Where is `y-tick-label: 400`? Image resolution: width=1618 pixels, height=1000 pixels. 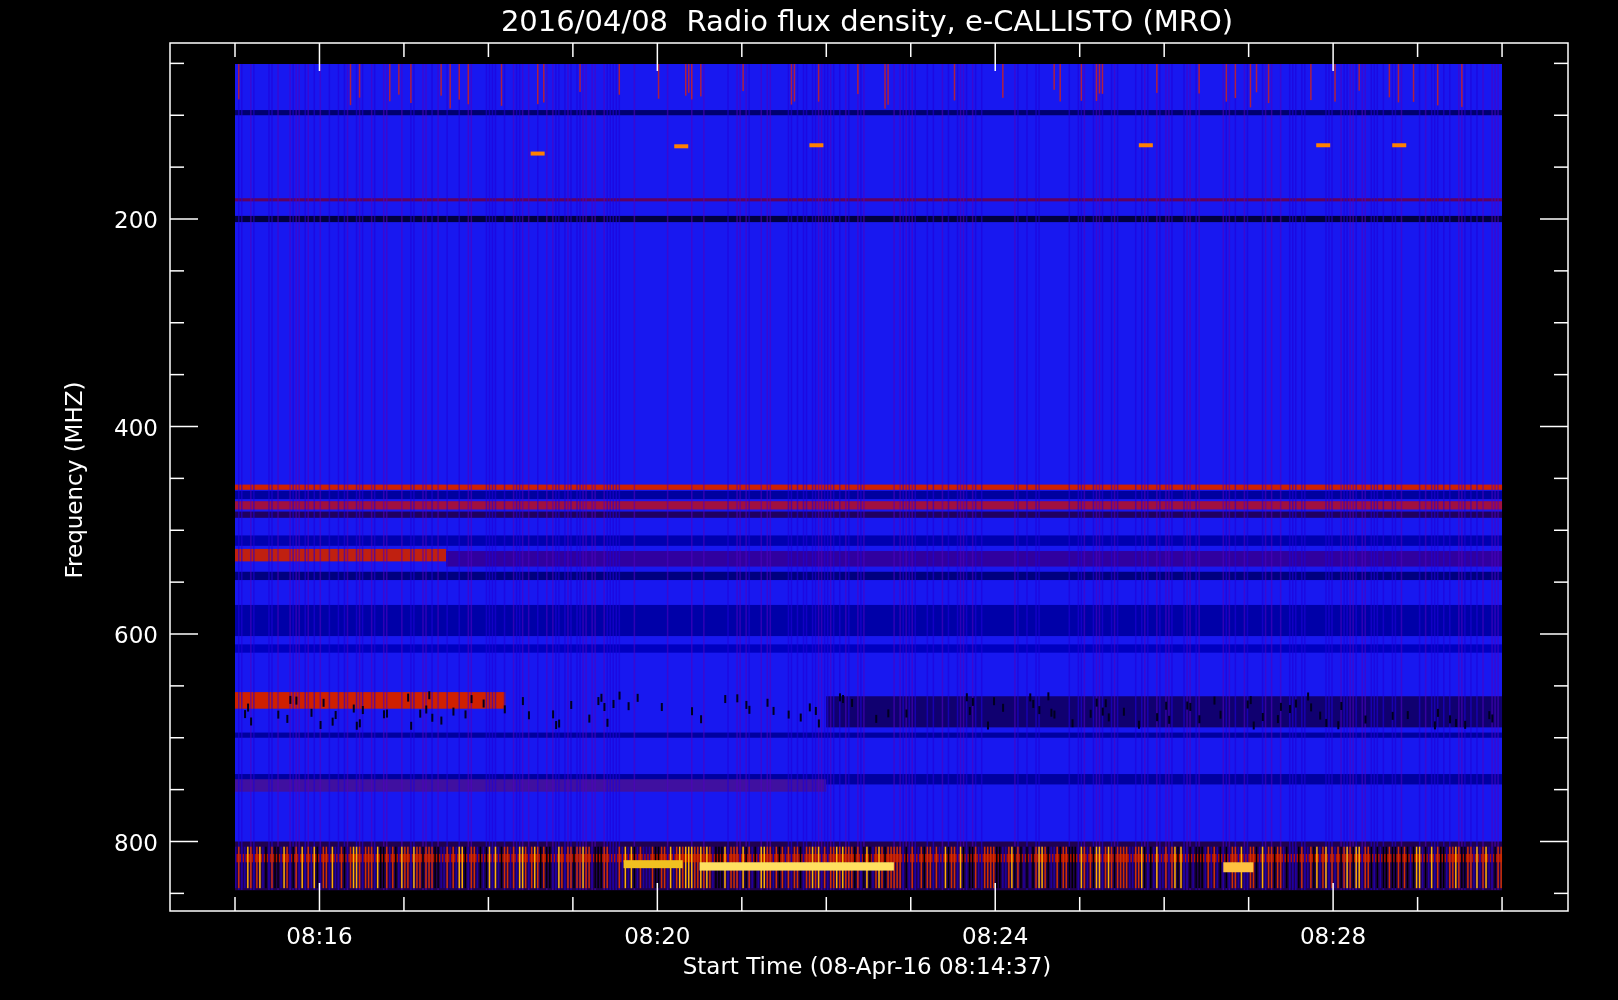 y-tick-label: 400 is located at coordinates (136, 427).